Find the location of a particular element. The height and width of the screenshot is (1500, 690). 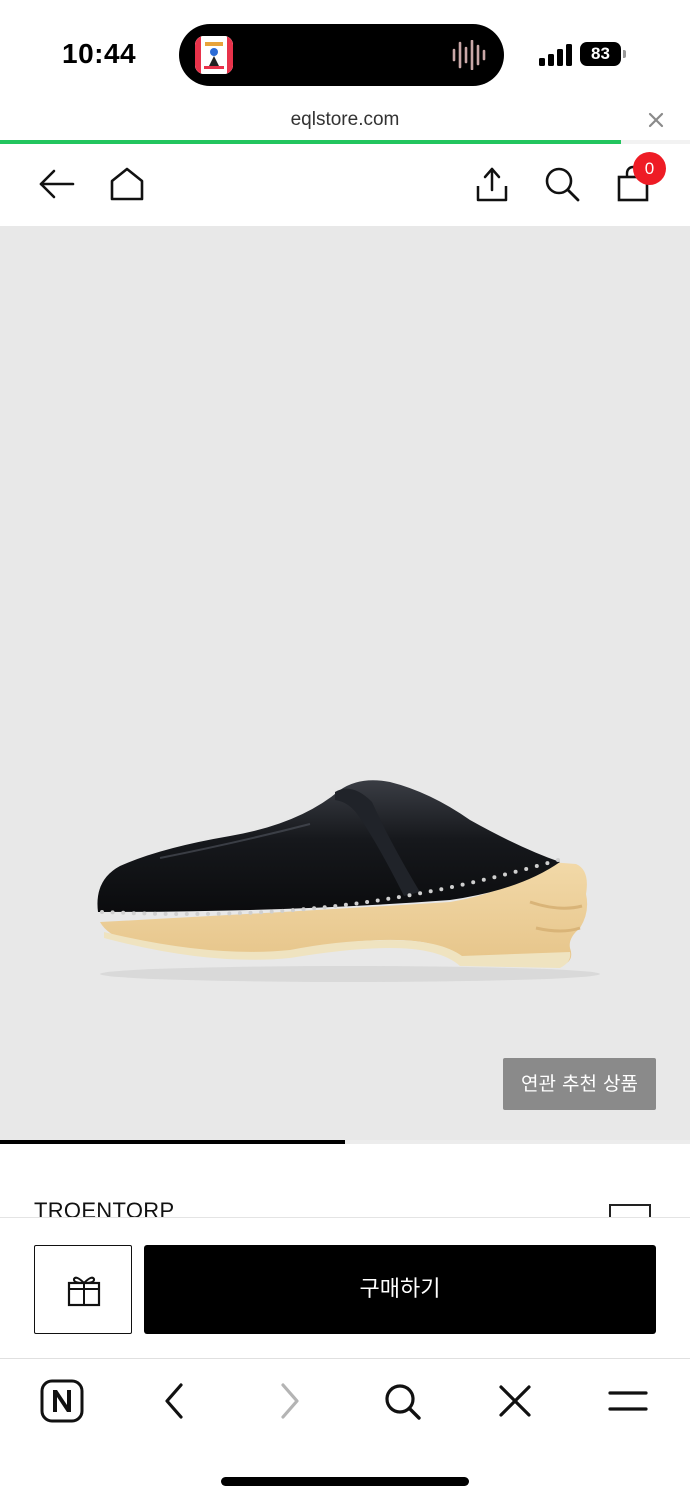

battery-indicator: 83 is located at coordinates (603, 54).